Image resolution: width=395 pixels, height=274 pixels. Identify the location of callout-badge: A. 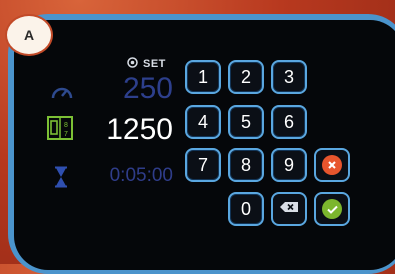
(29, 35).